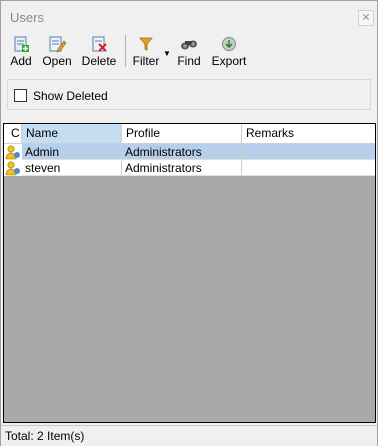 The height and width of the screenshot is (446, 378). Describe the element at coordinates (99, 44) in the screenshot. I see `delete-icon` at that location.